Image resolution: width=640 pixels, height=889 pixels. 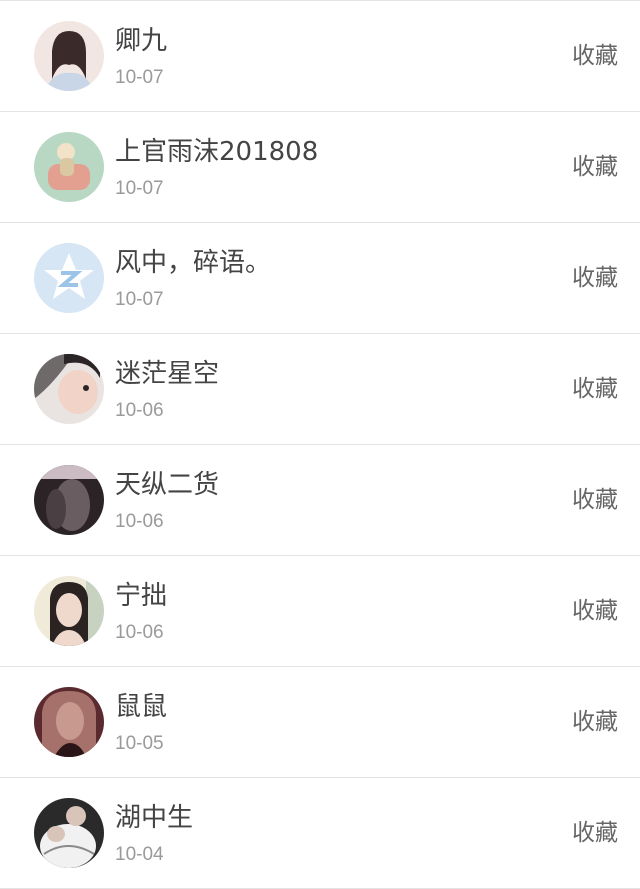 What do you see at coordinates (320, 500) in the screenshot?
I see `list-item: 天纵二货 10-06 收藏` at bounding box center [320, 500].